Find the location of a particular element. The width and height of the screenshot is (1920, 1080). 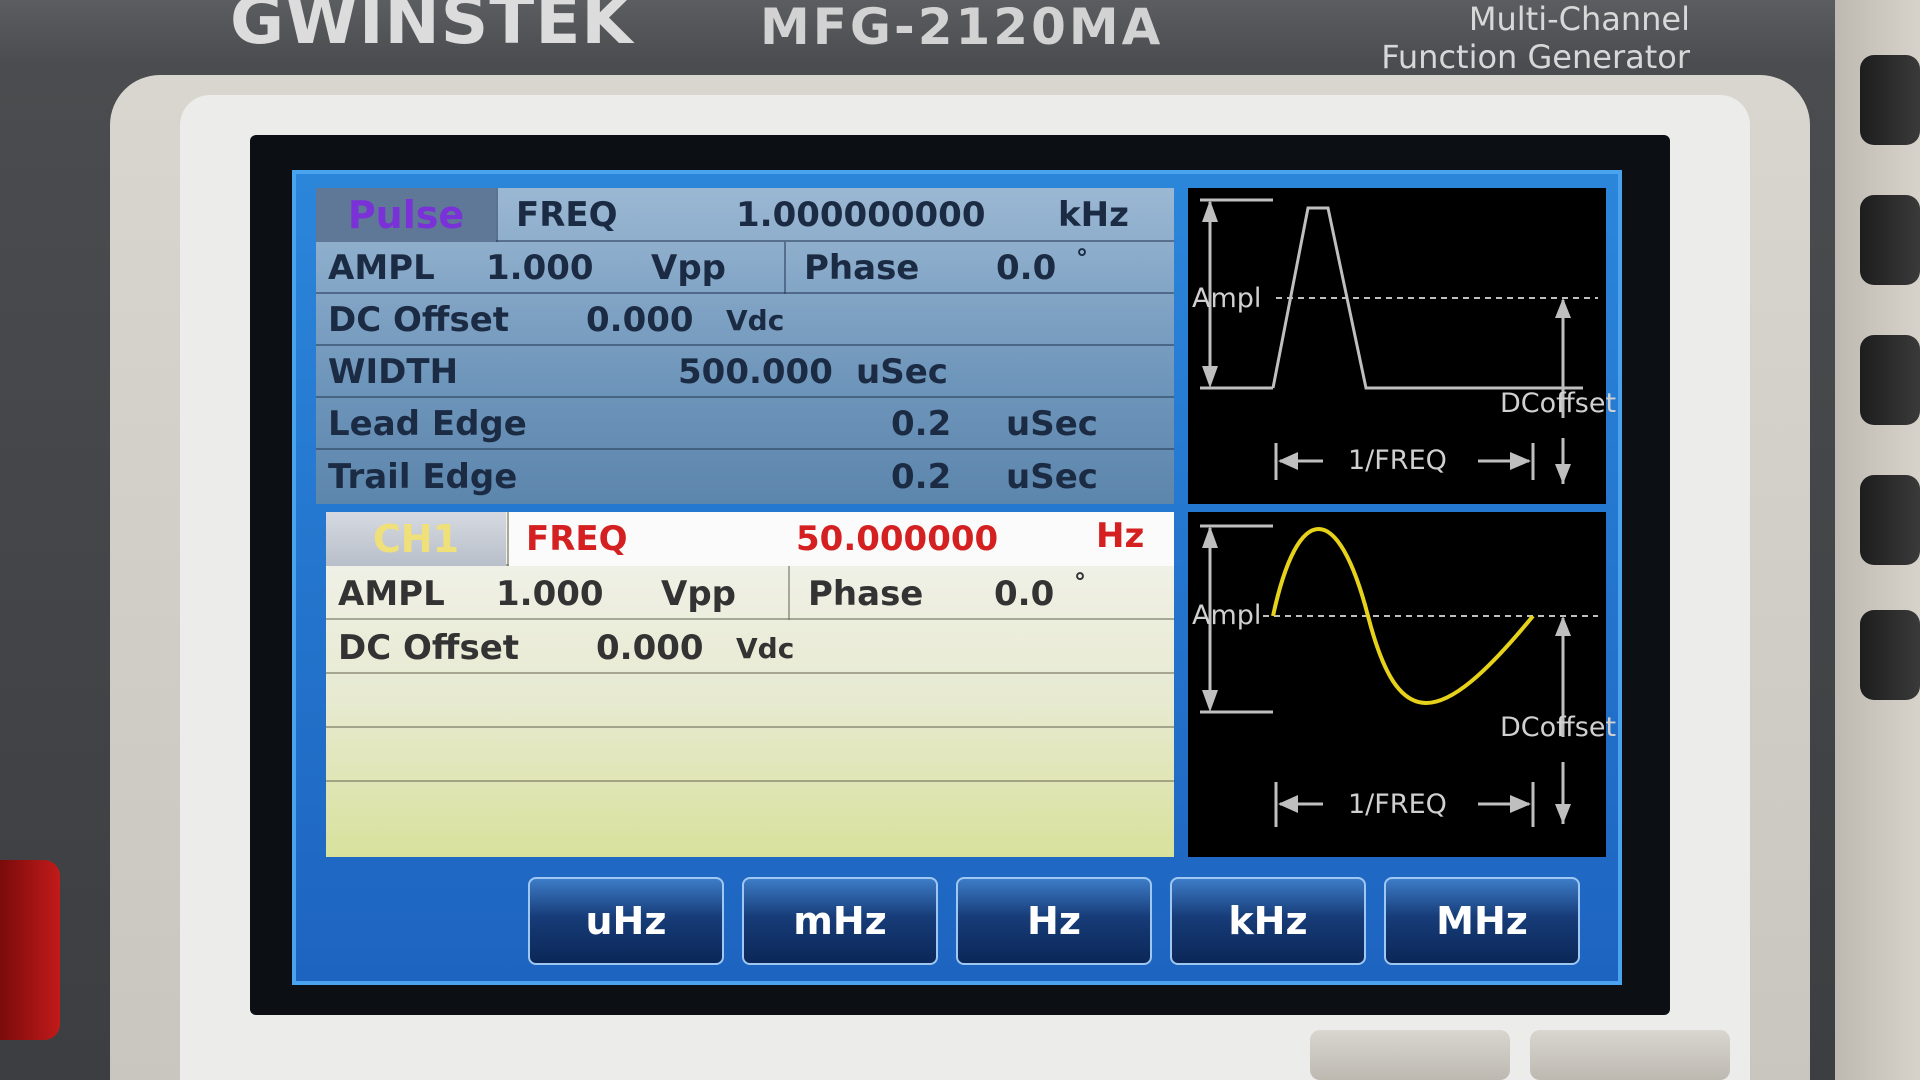

width-label: WIDTH is located at coordinates (393, 372).